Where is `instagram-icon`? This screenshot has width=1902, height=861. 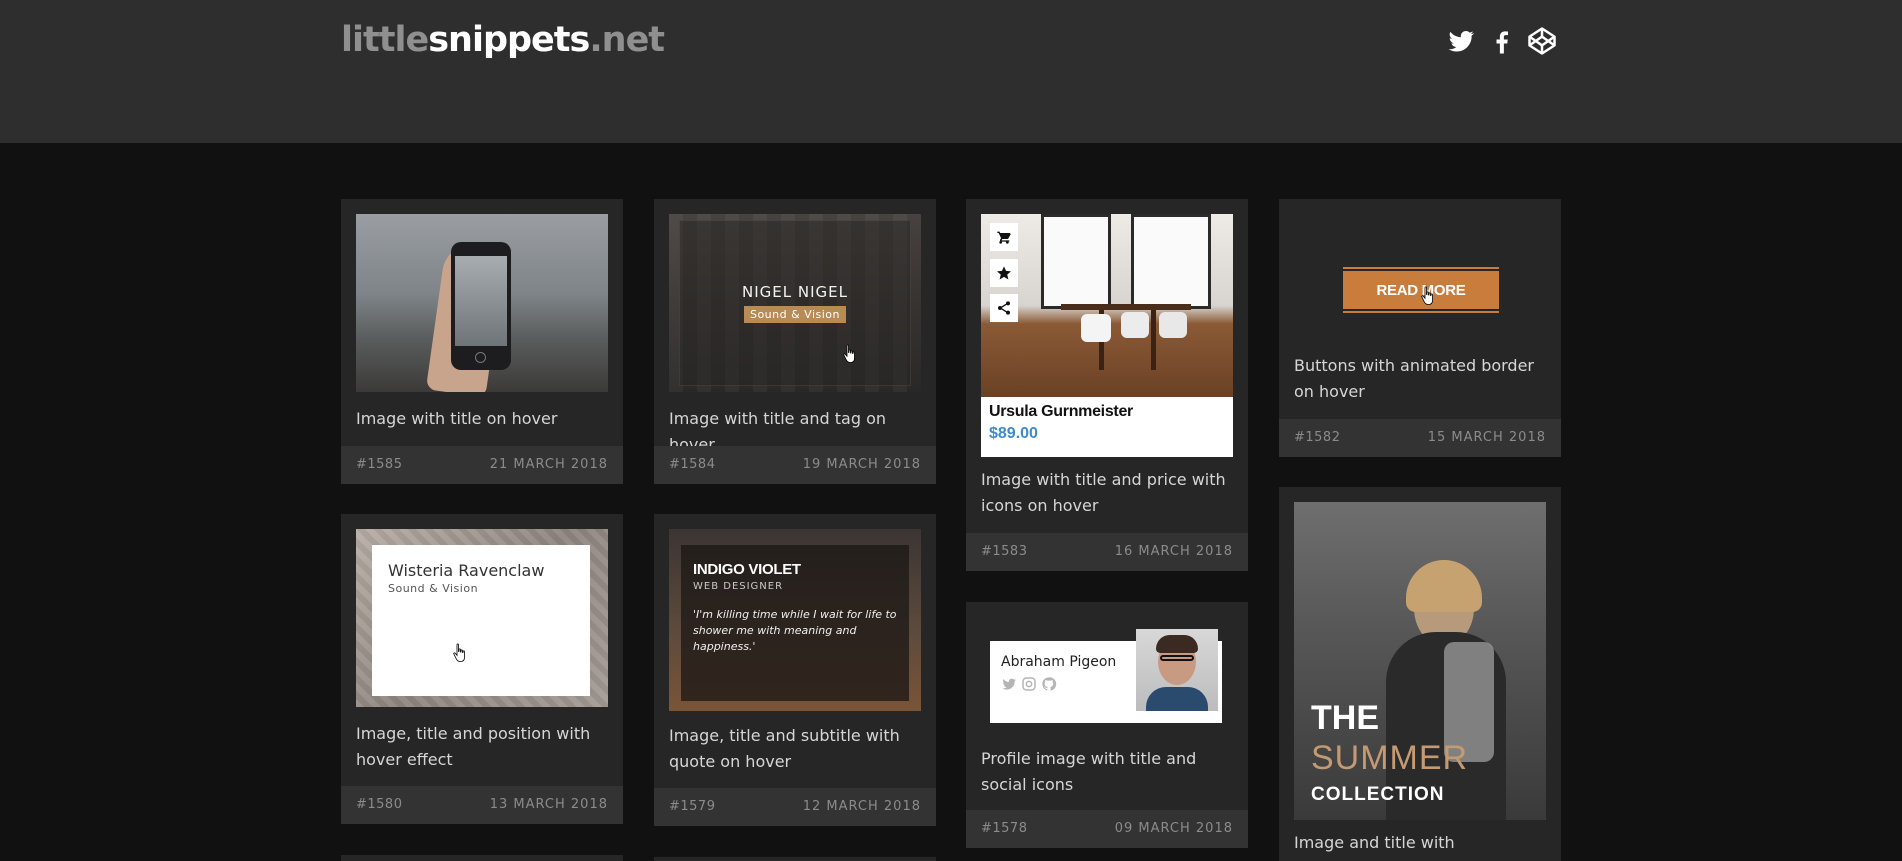
instagram-icon is located at coordinates (1029, 684).